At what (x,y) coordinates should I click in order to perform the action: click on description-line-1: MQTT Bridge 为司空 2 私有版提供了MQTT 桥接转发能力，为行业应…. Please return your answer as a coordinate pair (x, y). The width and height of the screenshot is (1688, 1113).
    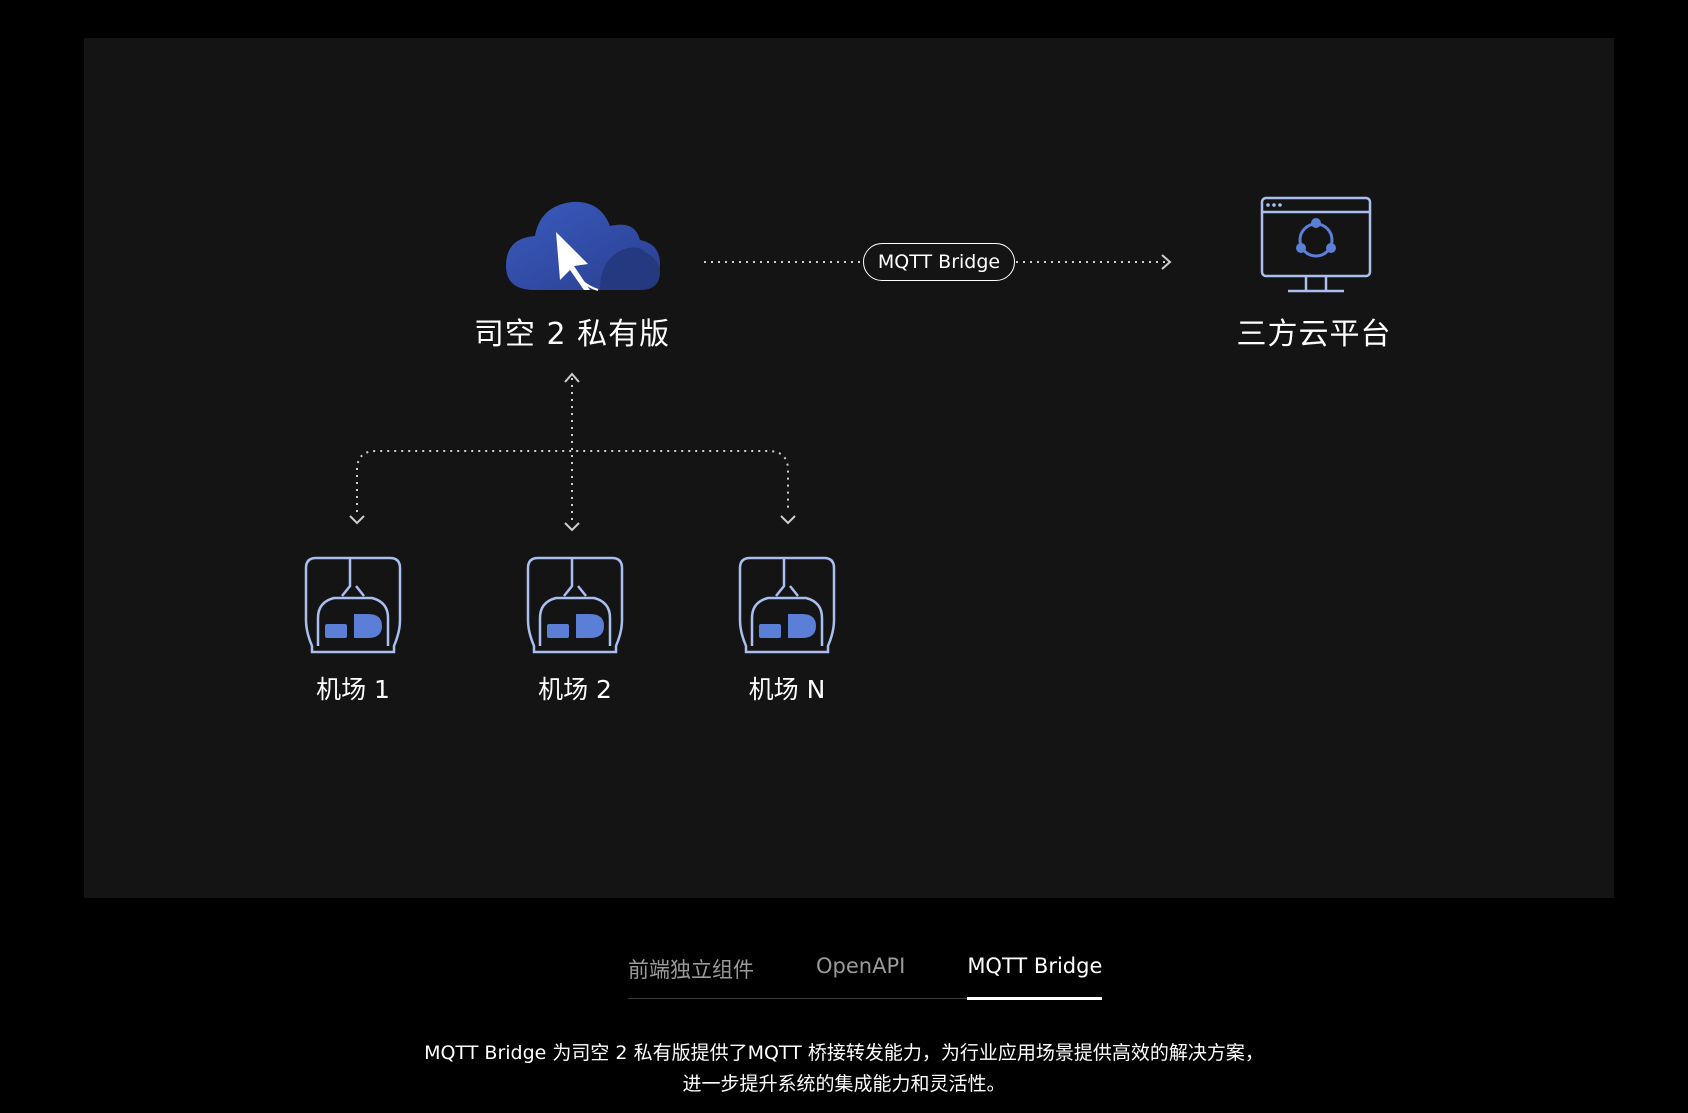
    Looking at the image, I should click on (844, 1053).